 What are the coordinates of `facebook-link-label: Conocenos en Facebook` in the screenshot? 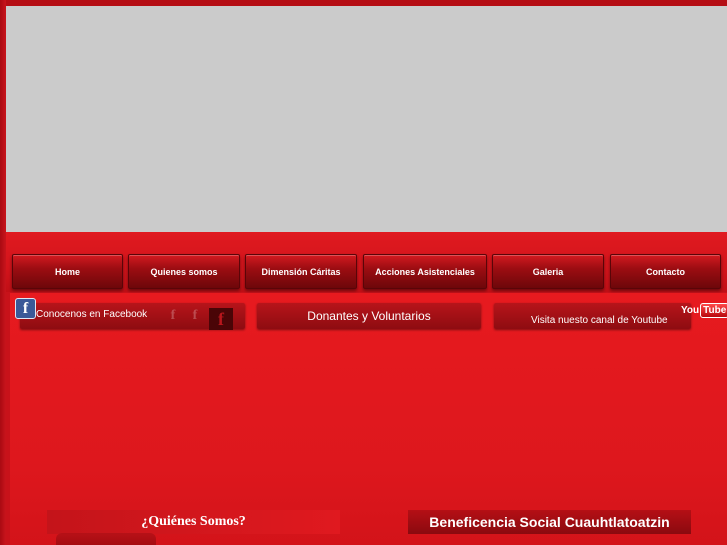 It's located at (91, 314).